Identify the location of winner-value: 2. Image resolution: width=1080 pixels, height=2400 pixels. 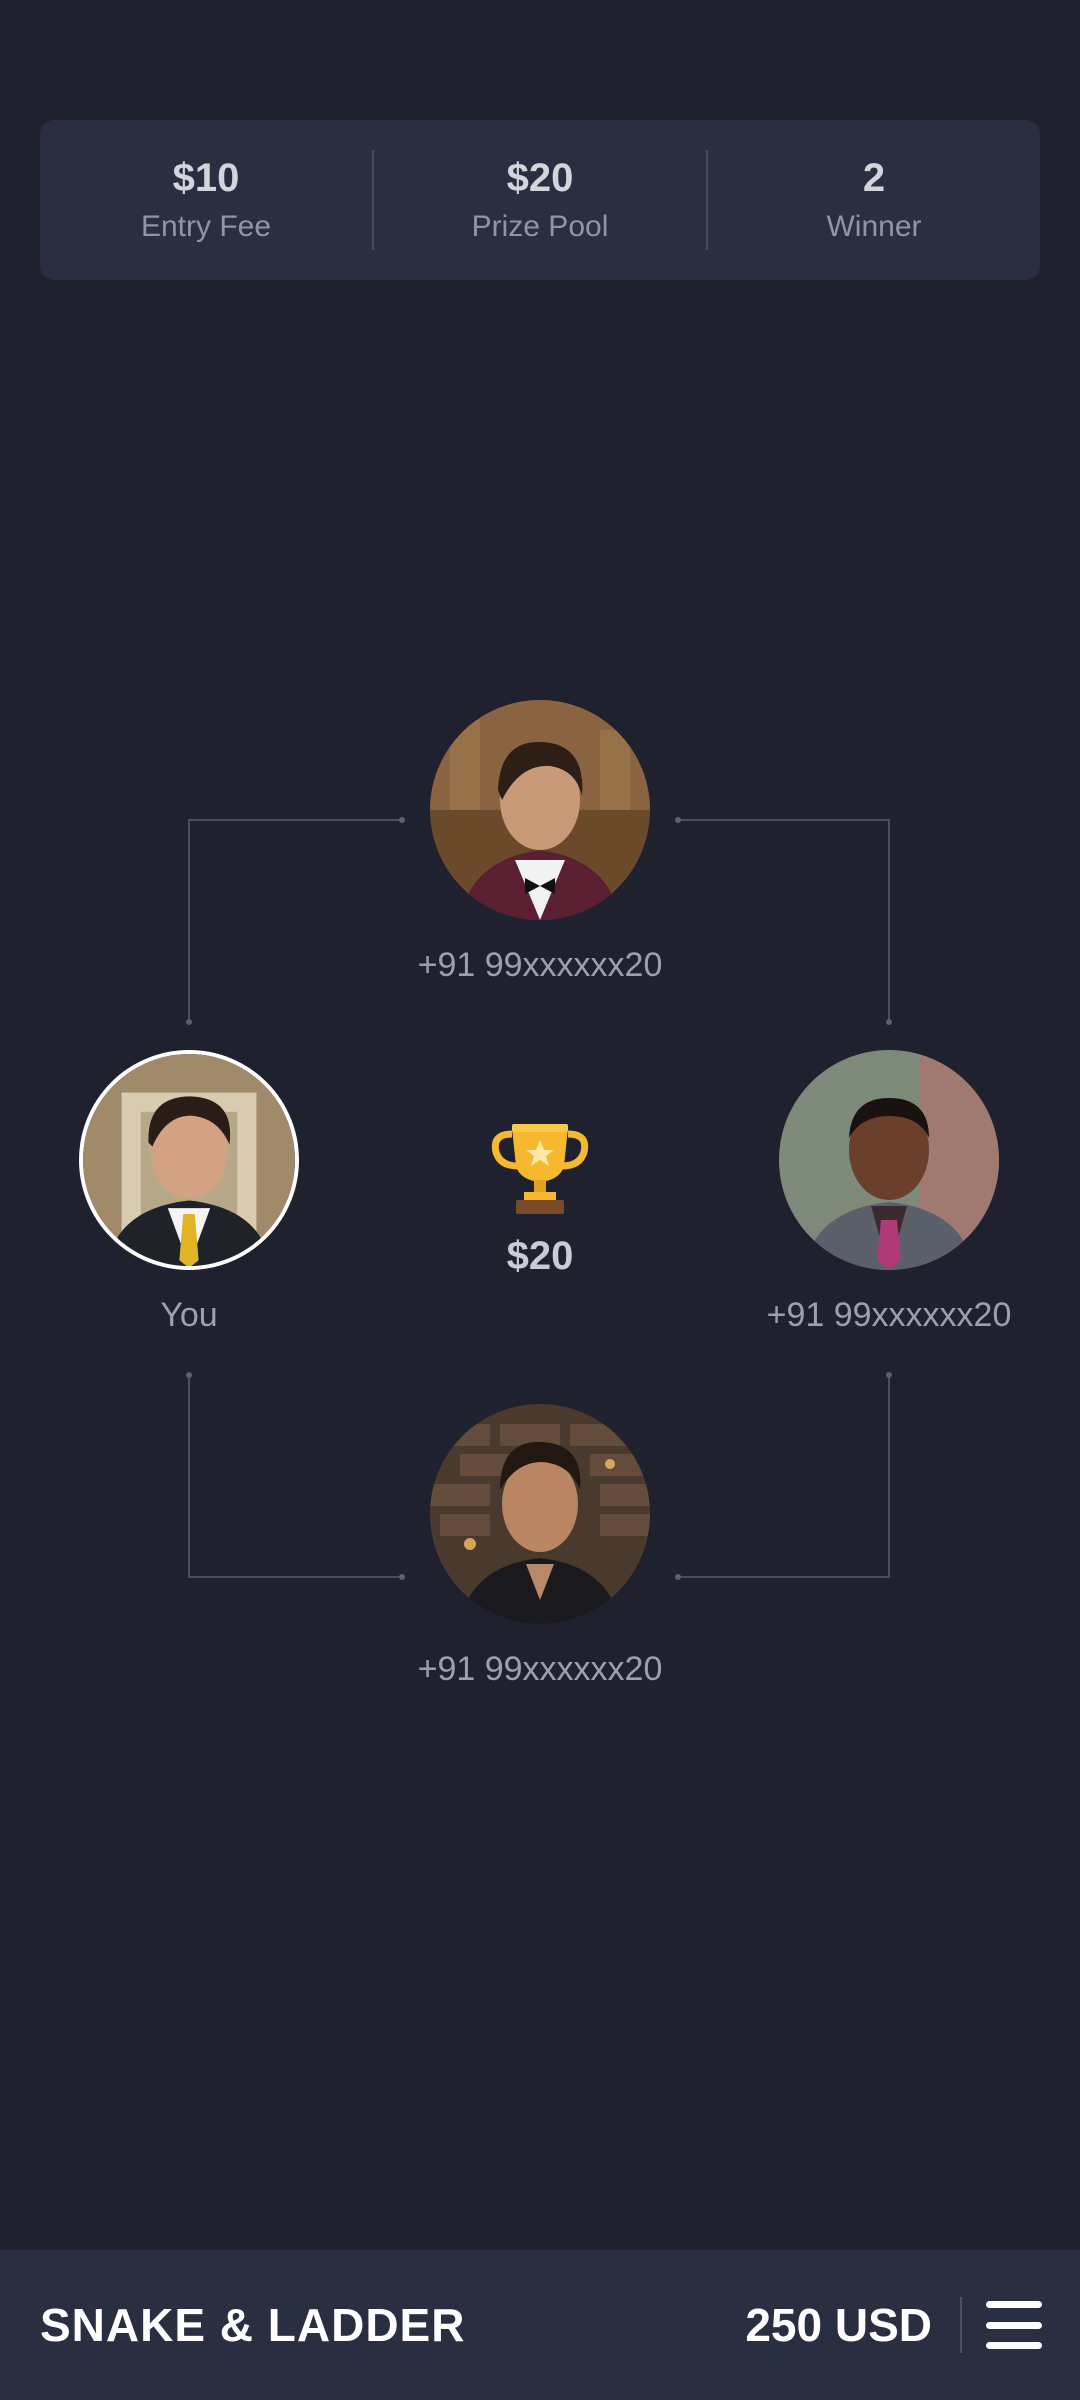
(874, 178).